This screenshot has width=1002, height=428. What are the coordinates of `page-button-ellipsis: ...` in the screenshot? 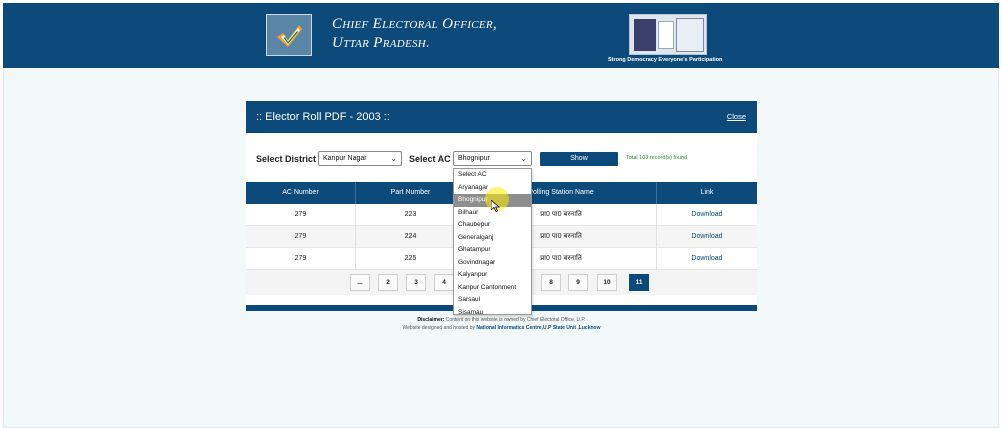 It's located at (360, 282).